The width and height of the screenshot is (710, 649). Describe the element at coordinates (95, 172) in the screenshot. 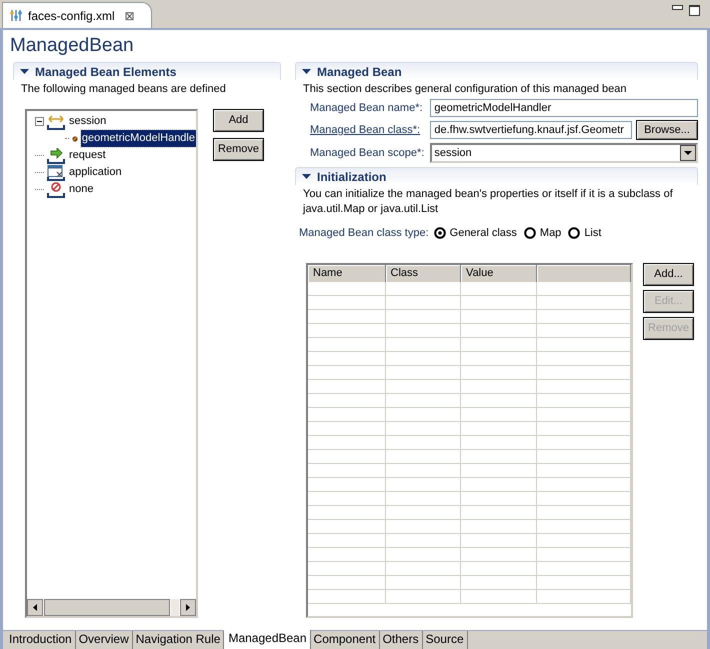

I see `tree-item: application` at that location.